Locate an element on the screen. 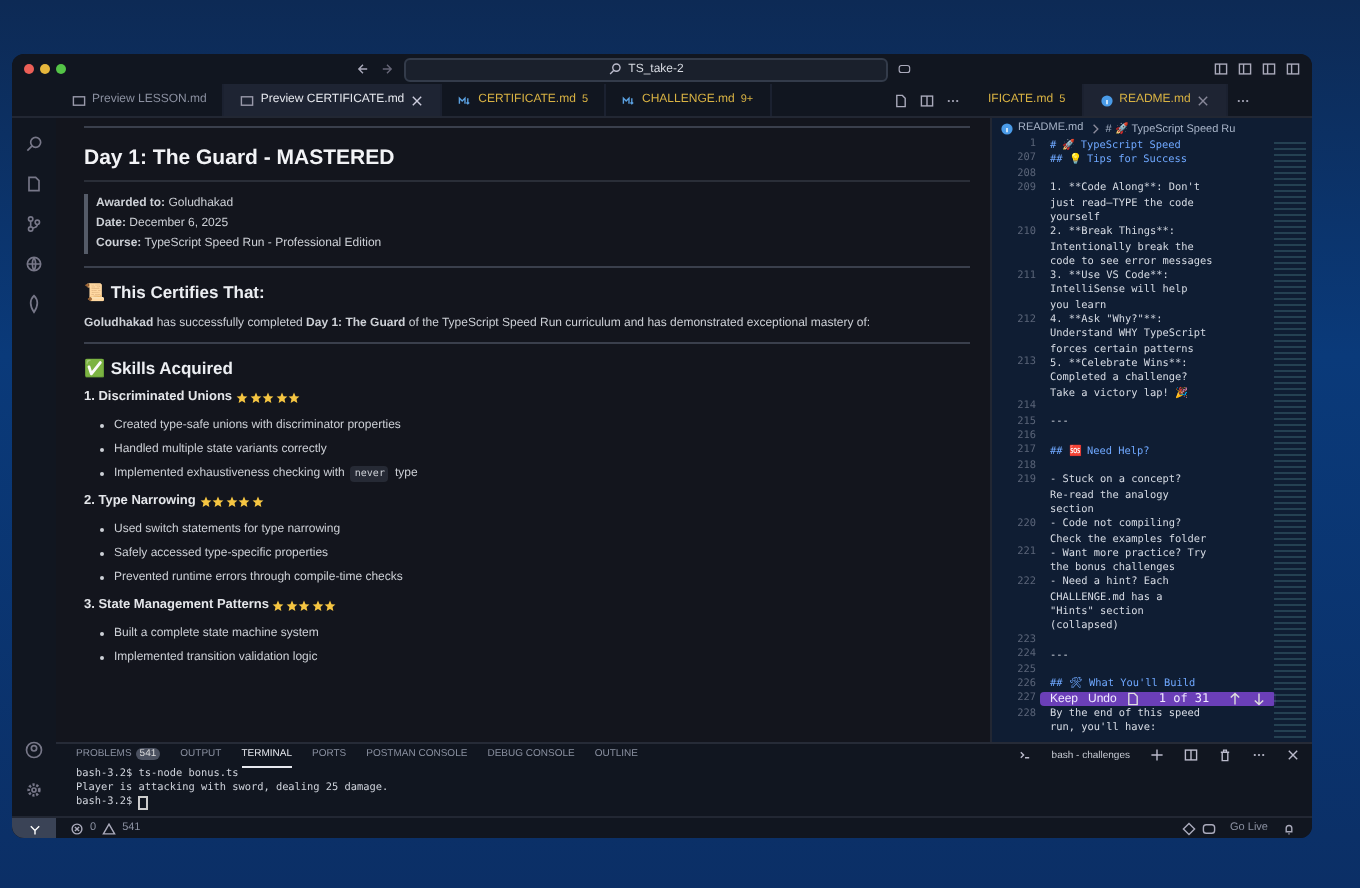 The width and height of the screenshot is (1360, 888). settings-icon is located at coordinates (34, 790).